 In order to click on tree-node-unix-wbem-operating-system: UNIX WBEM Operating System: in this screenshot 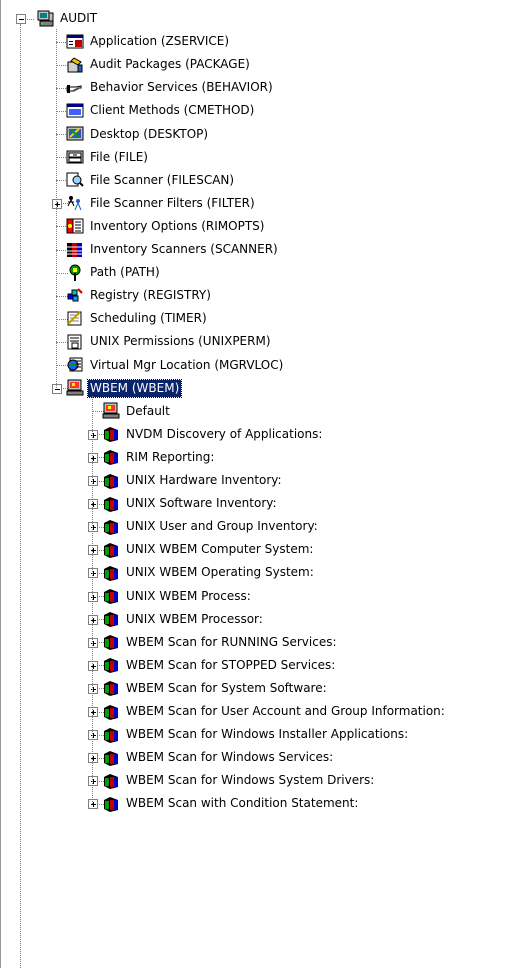, I will do `click(209, 572)`.